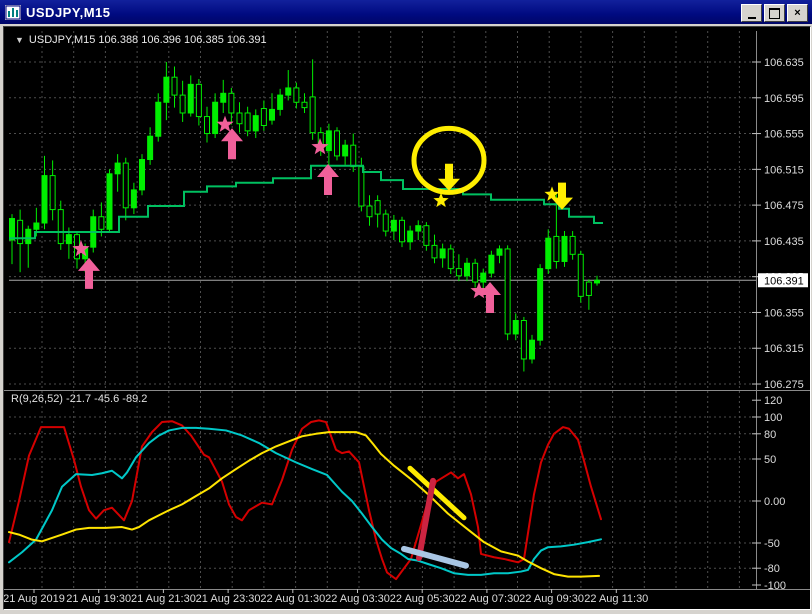  What do you see at coordinates (292, 599) in the screenshot?
I see `time-axis-label: 22 Aug 01:30` at bounding box center [292, 599].